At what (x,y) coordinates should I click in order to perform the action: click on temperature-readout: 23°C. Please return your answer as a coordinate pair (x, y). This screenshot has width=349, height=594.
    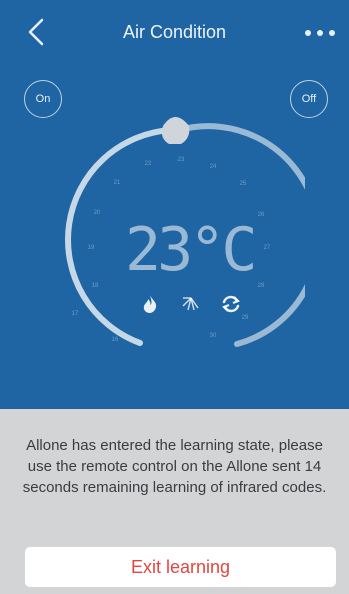
    Looking at the image, I should click on (191, 250).